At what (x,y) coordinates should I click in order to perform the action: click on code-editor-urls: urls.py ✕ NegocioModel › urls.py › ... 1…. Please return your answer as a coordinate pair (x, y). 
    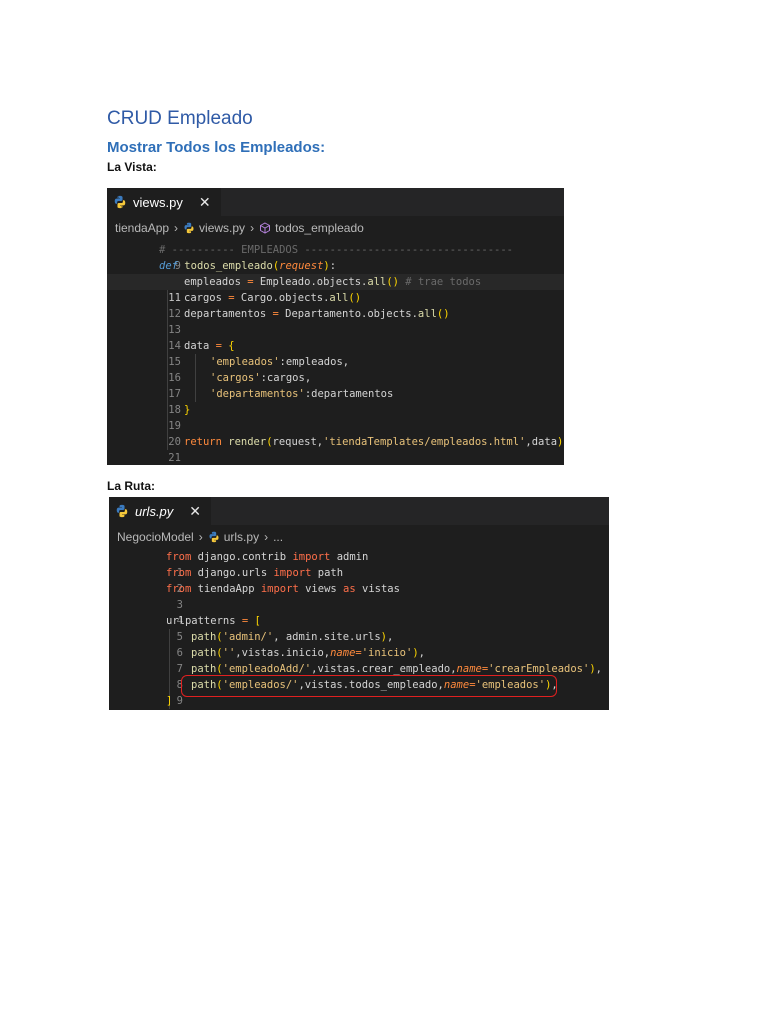
    Looking at the image, I should click on (359, 603).